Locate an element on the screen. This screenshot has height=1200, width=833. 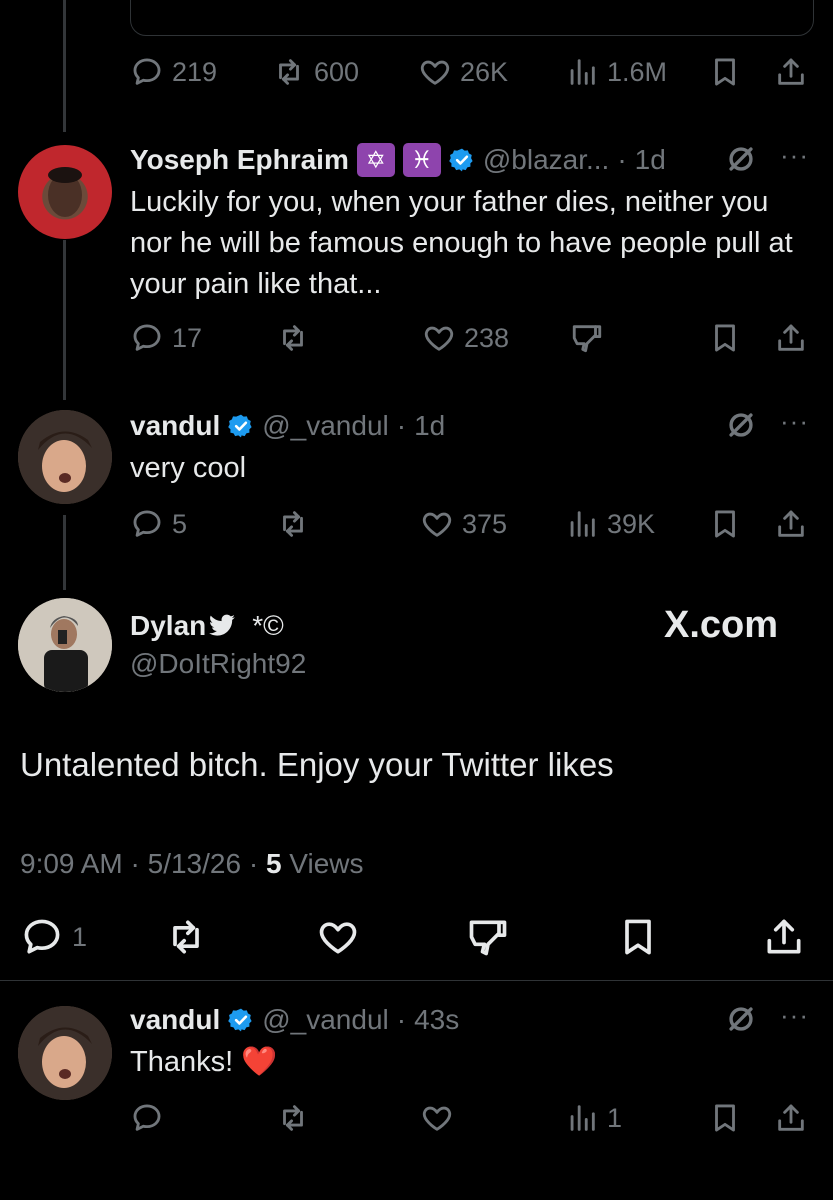
top-post-actions: 219 600 26K 1.6M is located at coordinates (472, 72).